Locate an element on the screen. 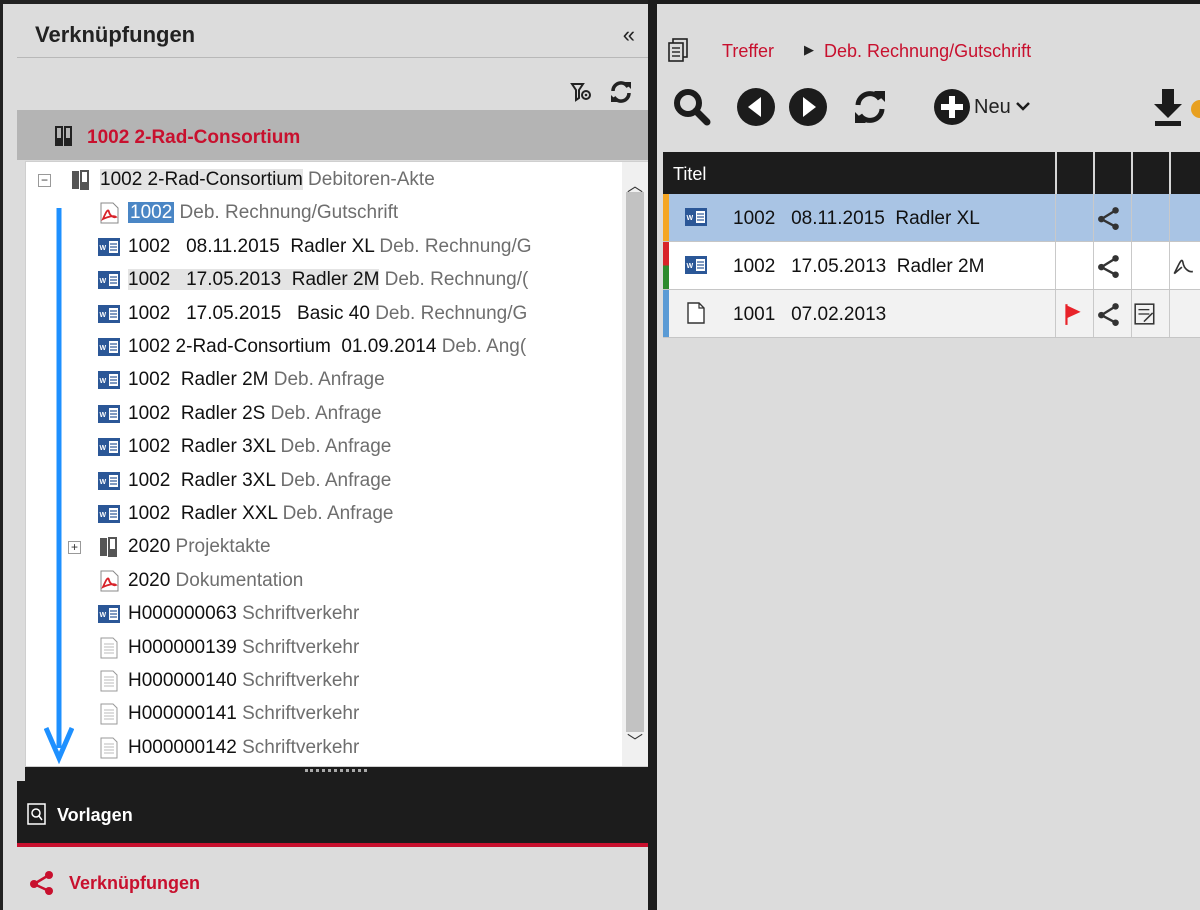  tree-item: H000000139 Schriftverkehr is located at coordinates (325, 648).